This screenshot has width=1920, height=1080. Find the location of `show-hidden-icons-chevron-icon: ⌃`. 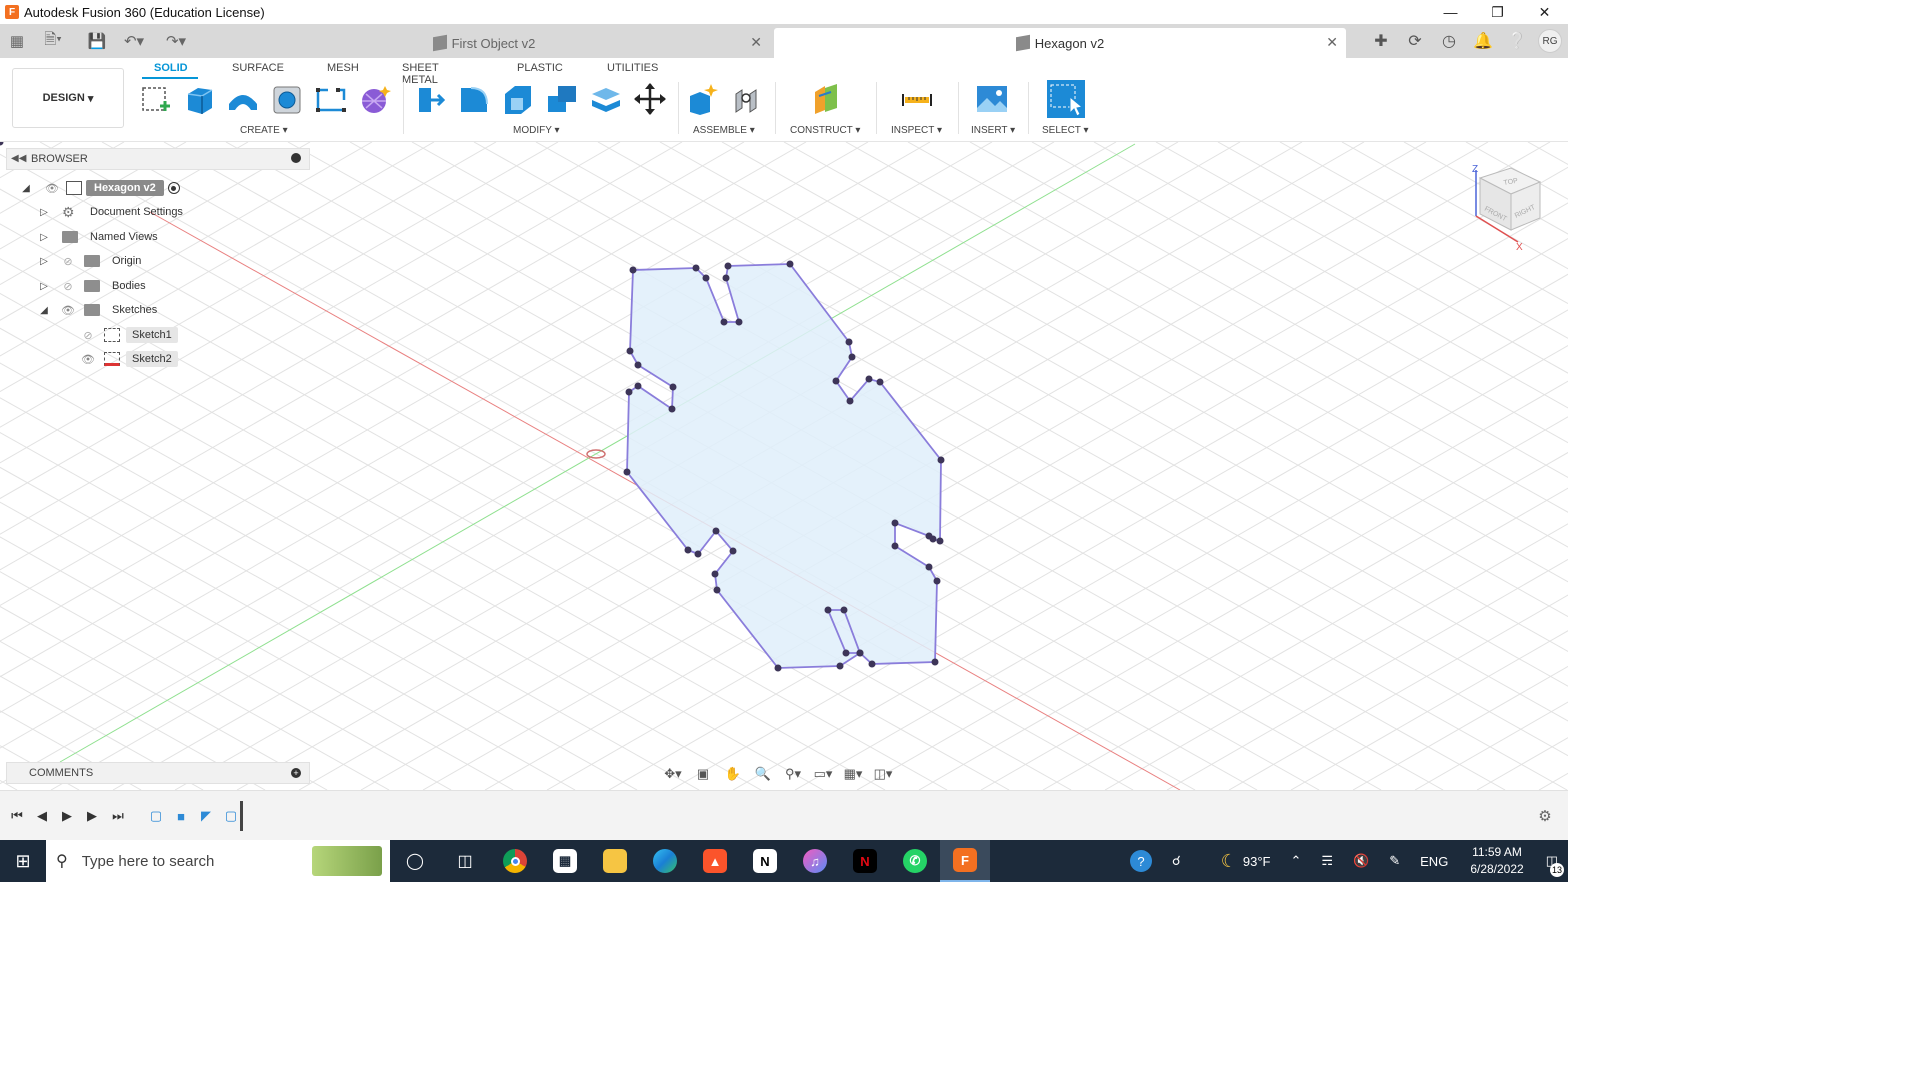

show-hidden-icons-chevron-icon: ⌃ is located at coordinates (1295, 861).